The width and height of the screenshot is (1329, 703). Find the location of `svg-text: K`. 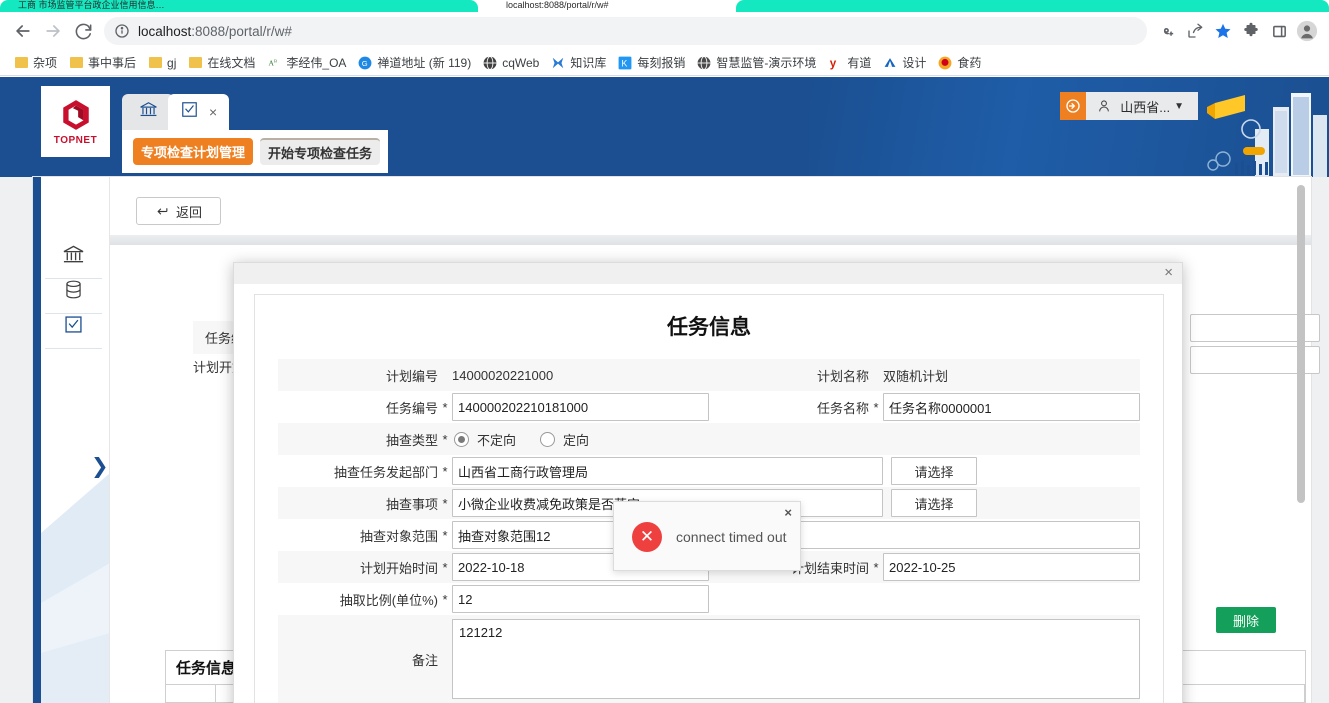

svg-text: K is located at coordinates (625, 63).